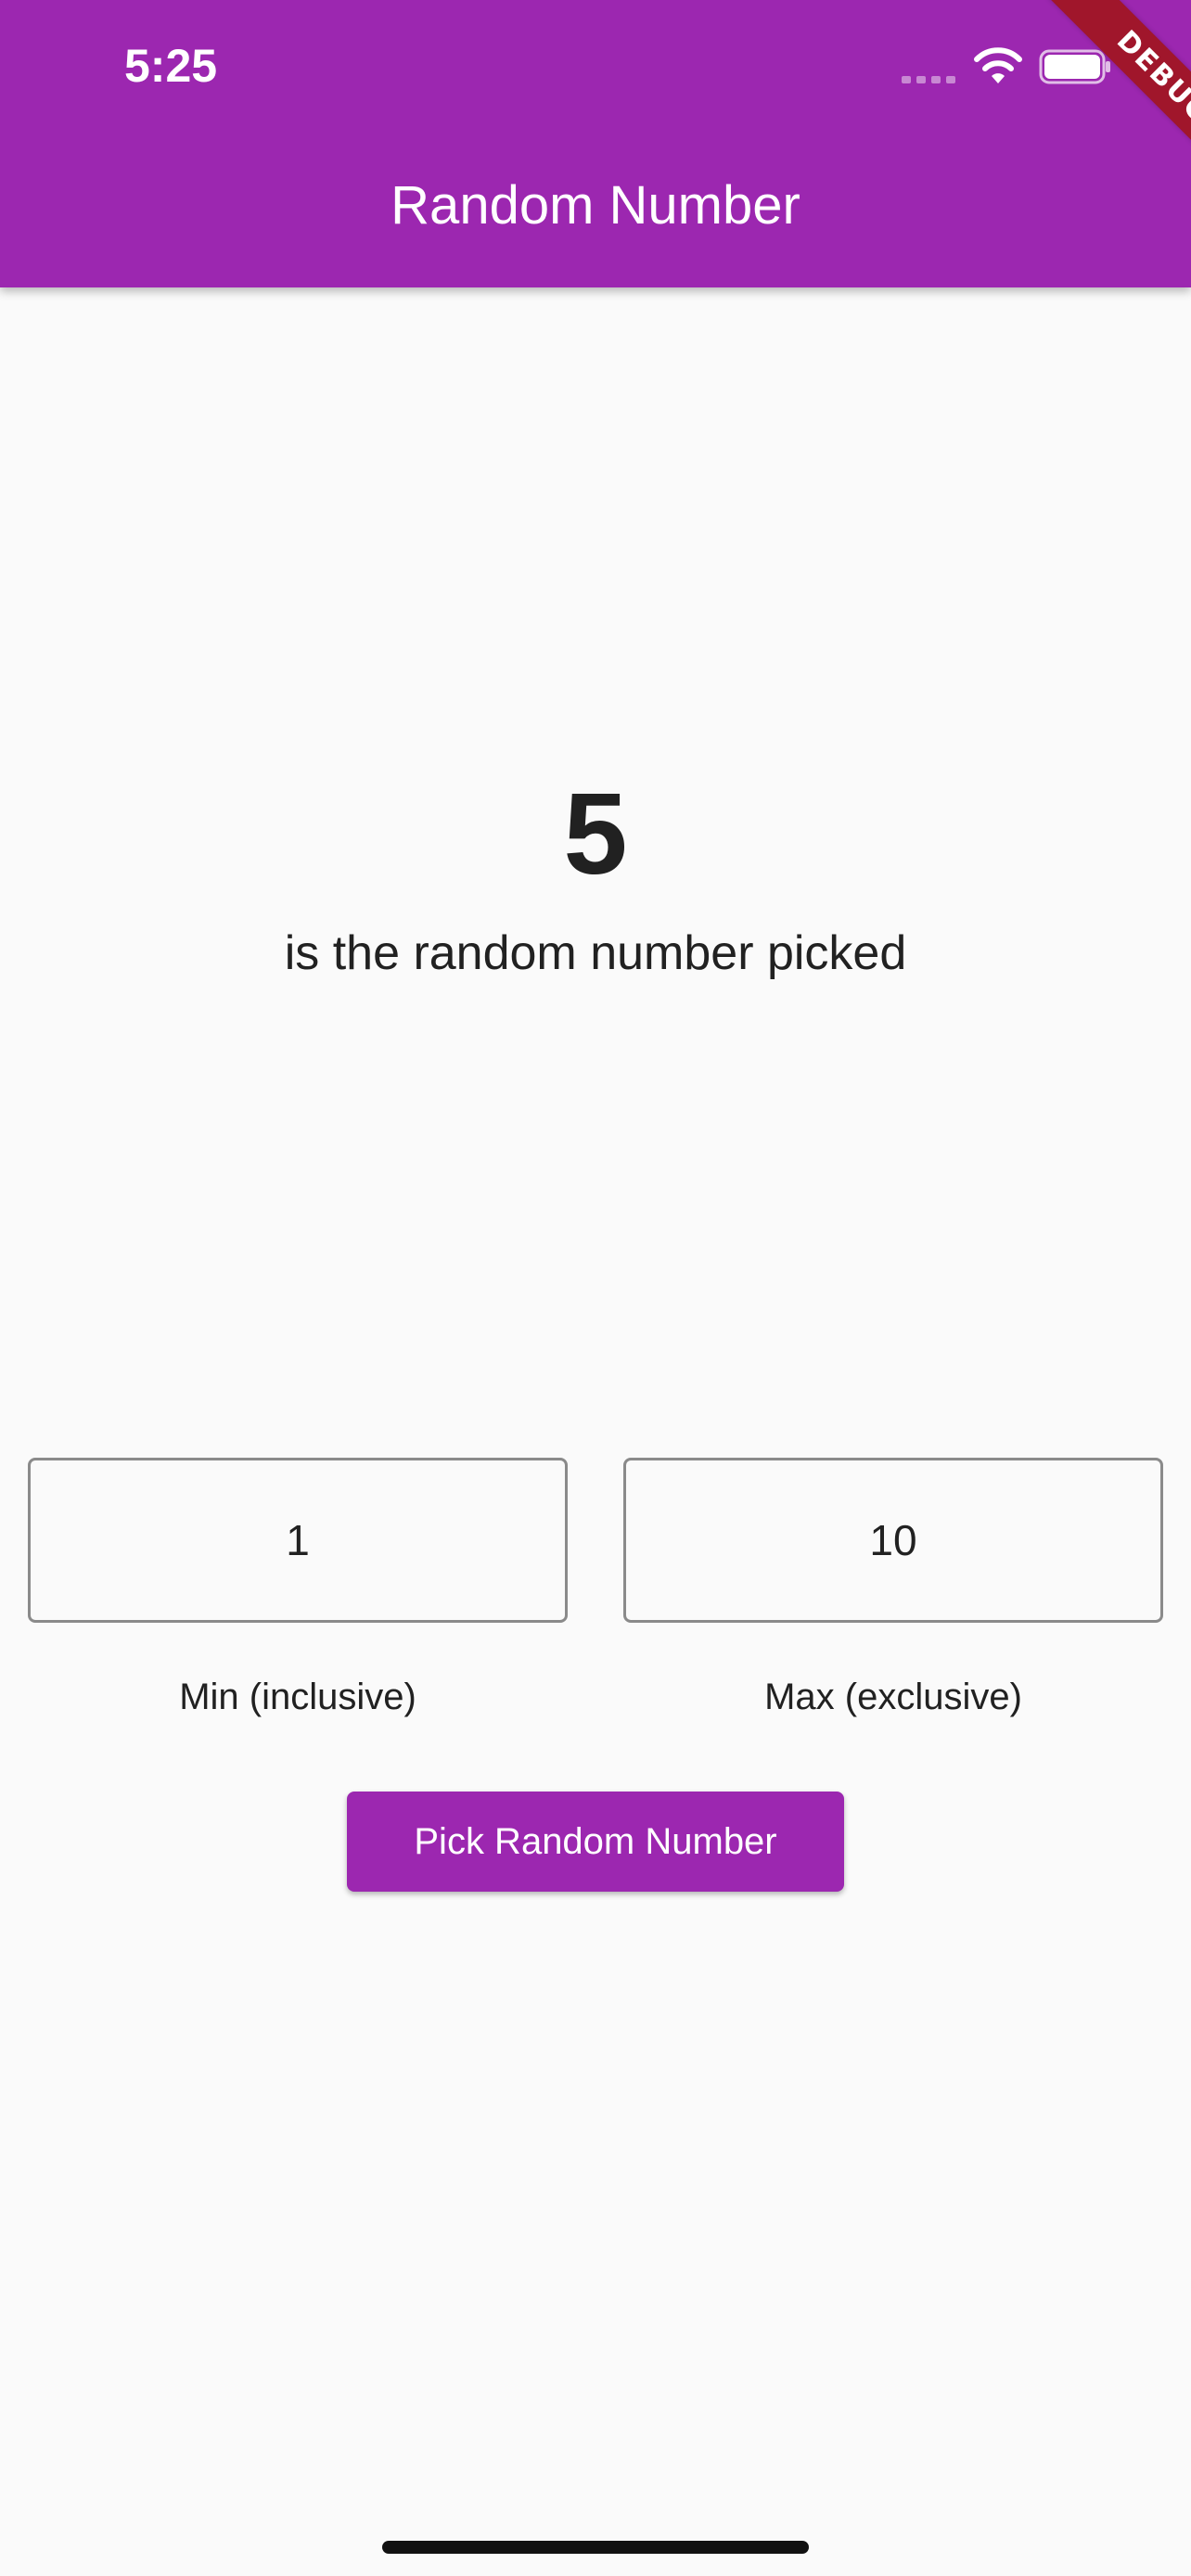 This screenshot has width=1191, height=2576. What do you see at coordinates (595, 953) in the screenshot?
I see `result-caption: is the random number picked` at bounding box center [595, 953].